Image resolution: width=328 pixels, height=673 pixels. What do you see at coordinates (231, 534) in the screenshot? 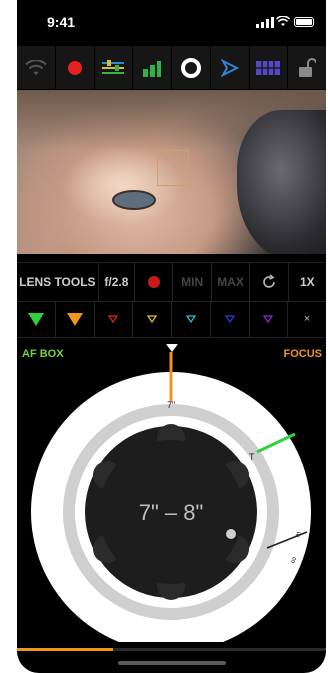
I see `knob-dot` at bounding box center [231, 534].